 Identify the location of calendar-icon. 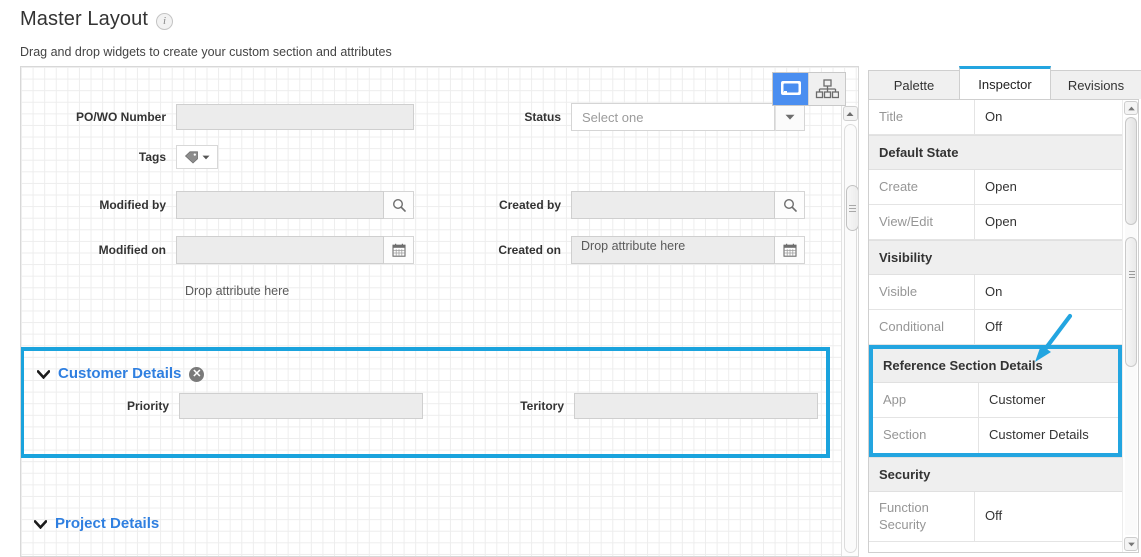
(398, 250).